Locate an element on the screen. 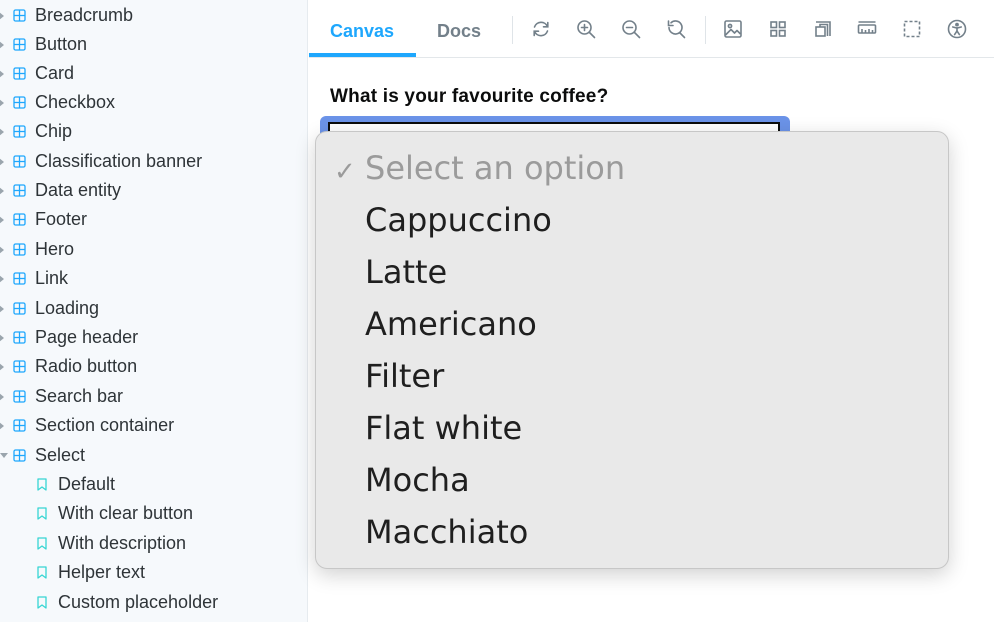  sidebar-item-label: Chip is located at coordinates (54, 131).